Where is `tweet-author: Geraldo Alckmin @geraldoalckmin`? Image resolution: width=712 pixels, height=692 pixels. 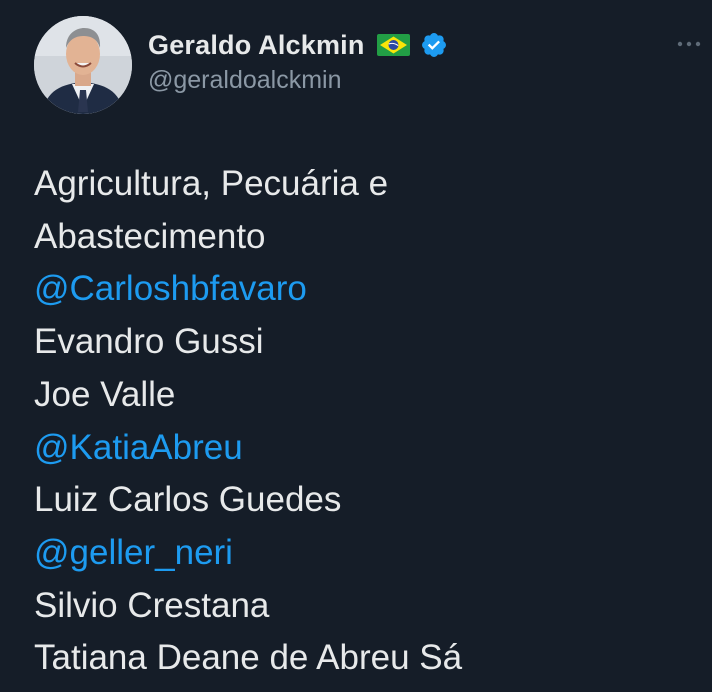
tweet-author: Geraldo Alckmin @geraldoalckmin is located at coordinates (298, 61).